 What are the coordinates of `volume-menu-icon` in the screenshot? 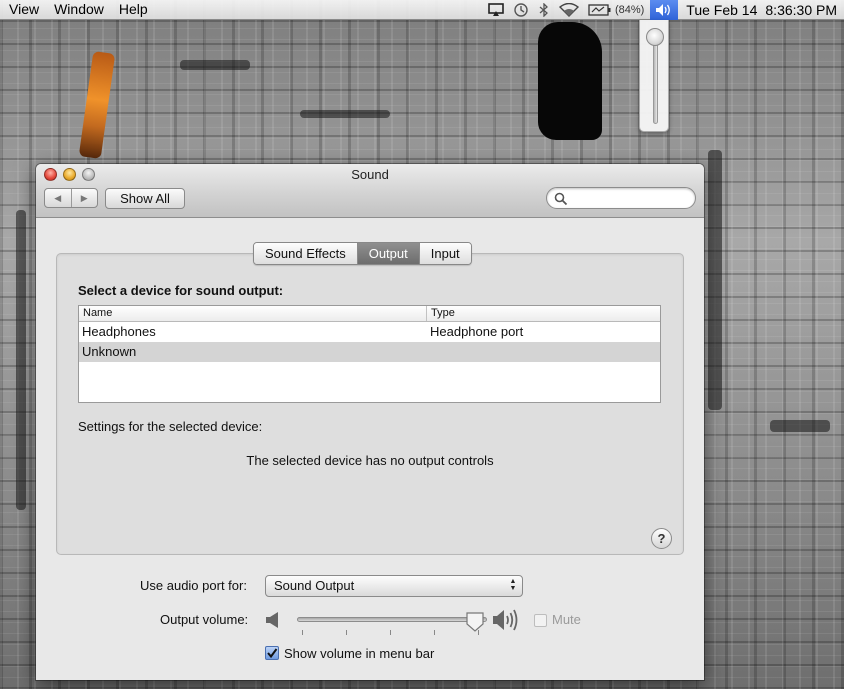 It's located at (664, 10).